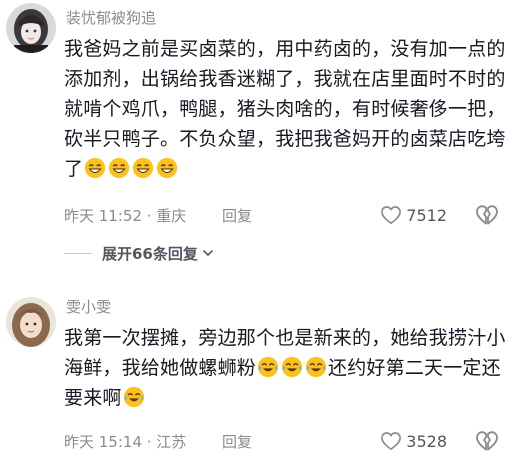 The image size is (517, 459). Describe the element at coordinates (208, 253) in the screenshot. I see `chevron-down-icon` at that location.